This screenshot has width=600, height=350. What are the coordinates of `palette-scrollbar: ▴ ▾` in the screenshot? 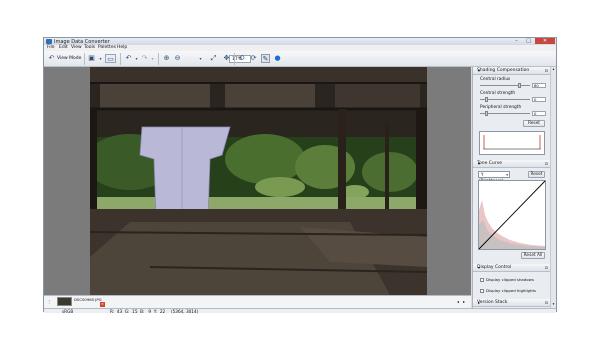 It's located at (553, 187).